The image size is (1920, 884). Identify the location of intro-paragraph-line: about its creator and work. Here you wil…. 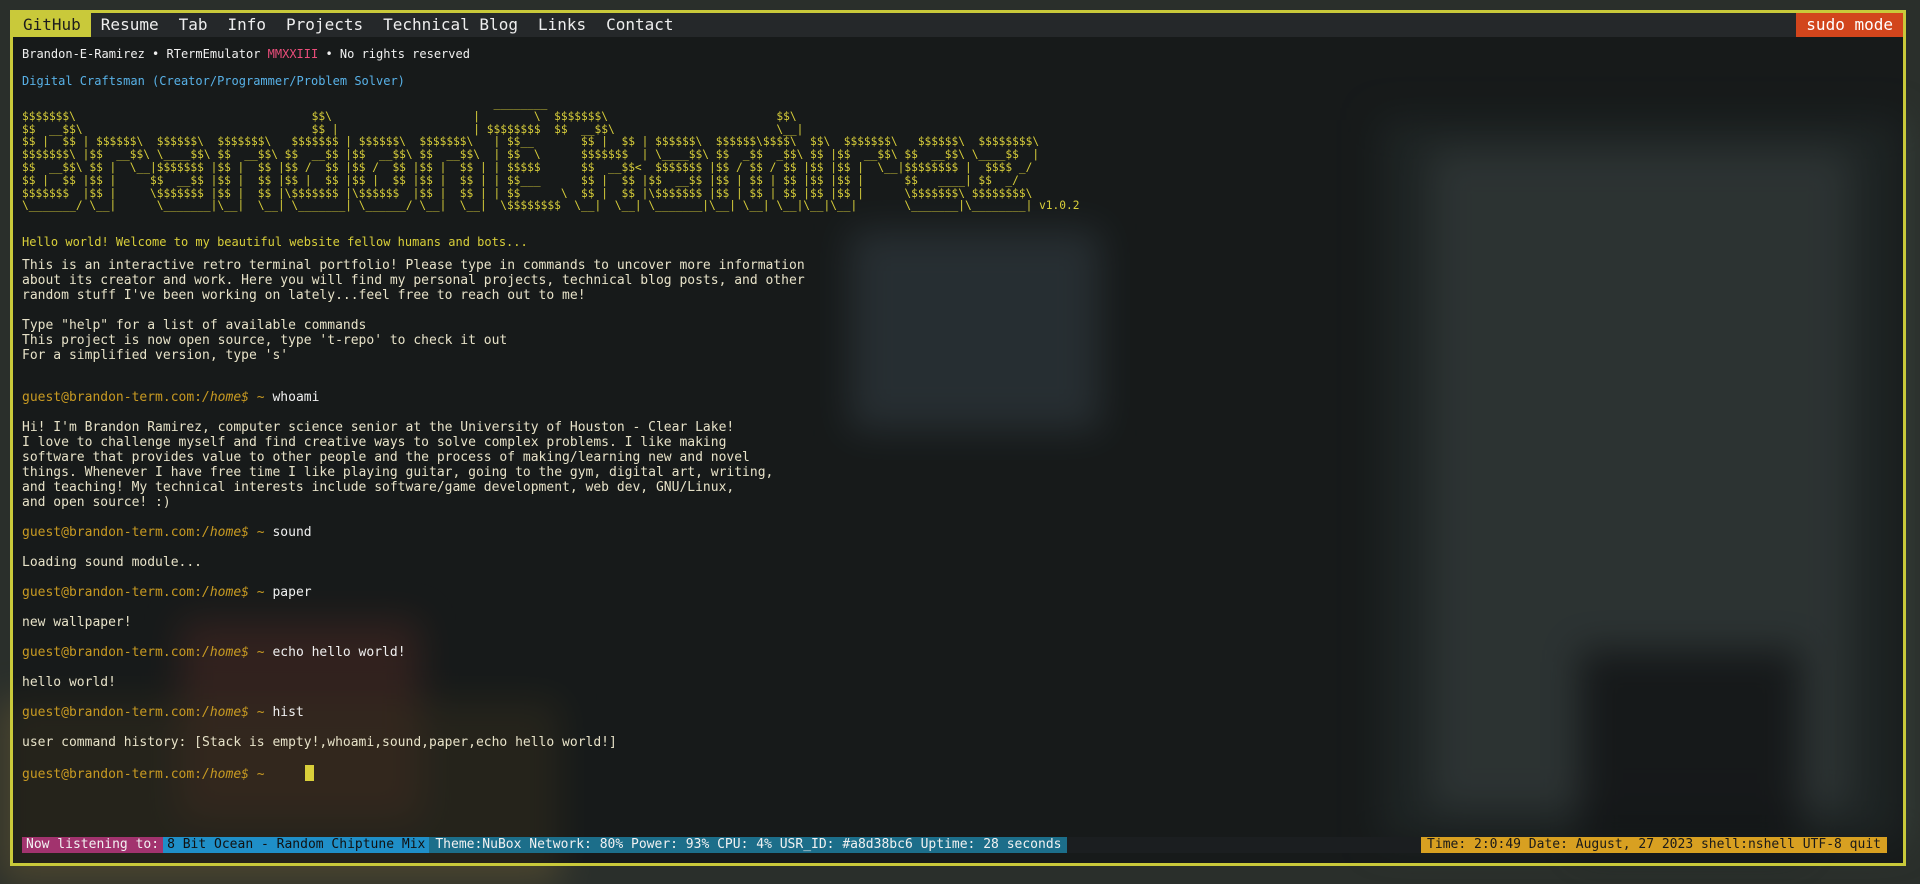
(413, 281).